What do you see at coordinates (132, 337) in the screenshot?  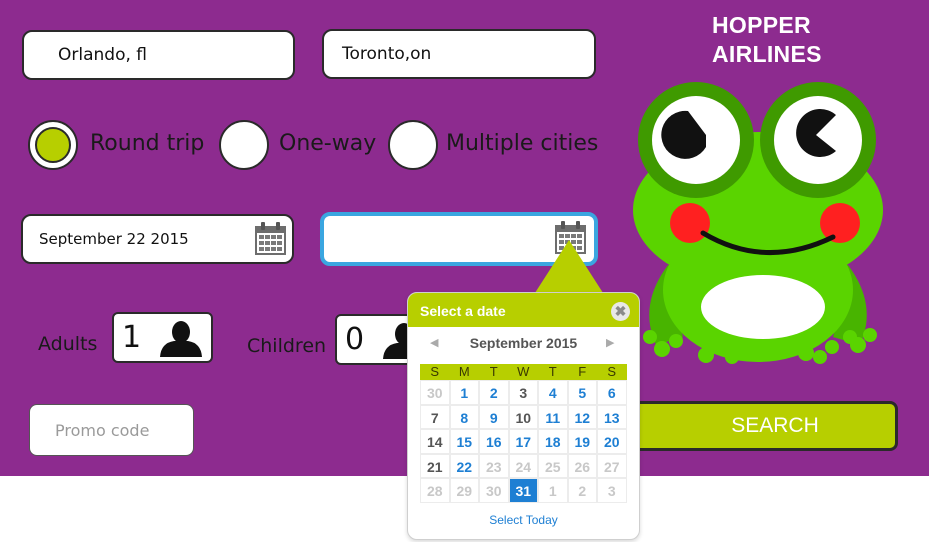 I see `adults-count: 1` at bounding box center [132, 337].